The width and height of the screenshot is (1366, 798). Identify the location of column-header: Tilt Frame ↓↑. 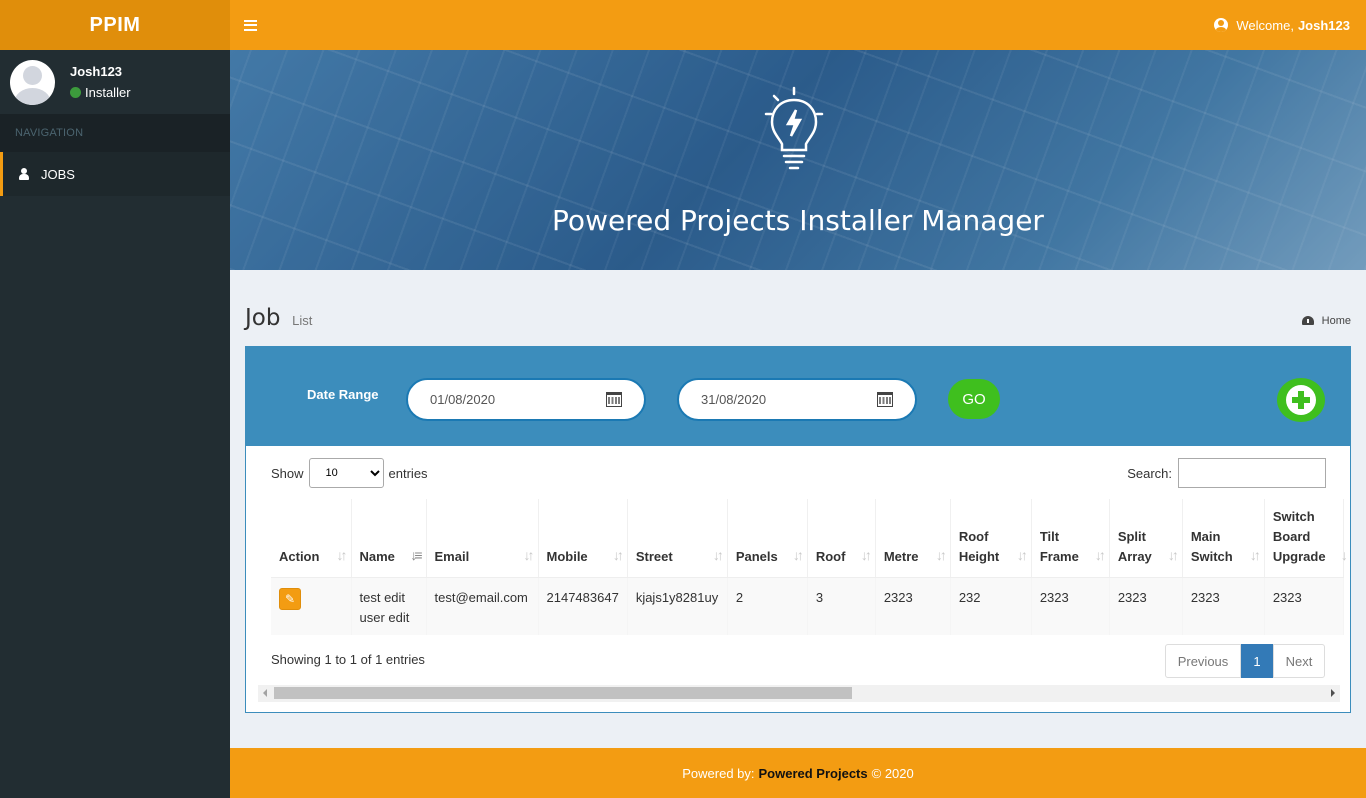
(1070, 538).